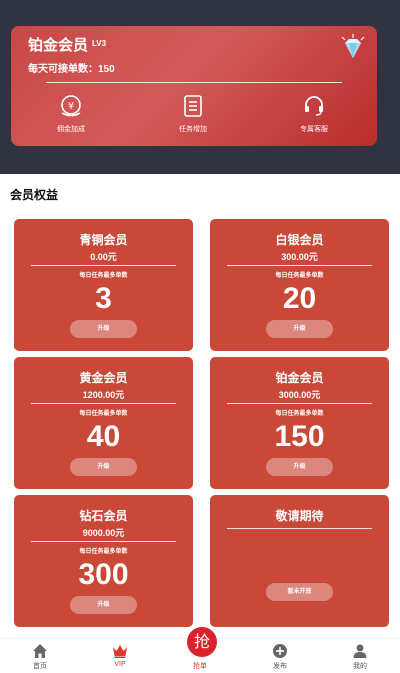 The width and height of the screenshot is (400, 673). I want to click on tab-label: 我的, so click(360, 666).